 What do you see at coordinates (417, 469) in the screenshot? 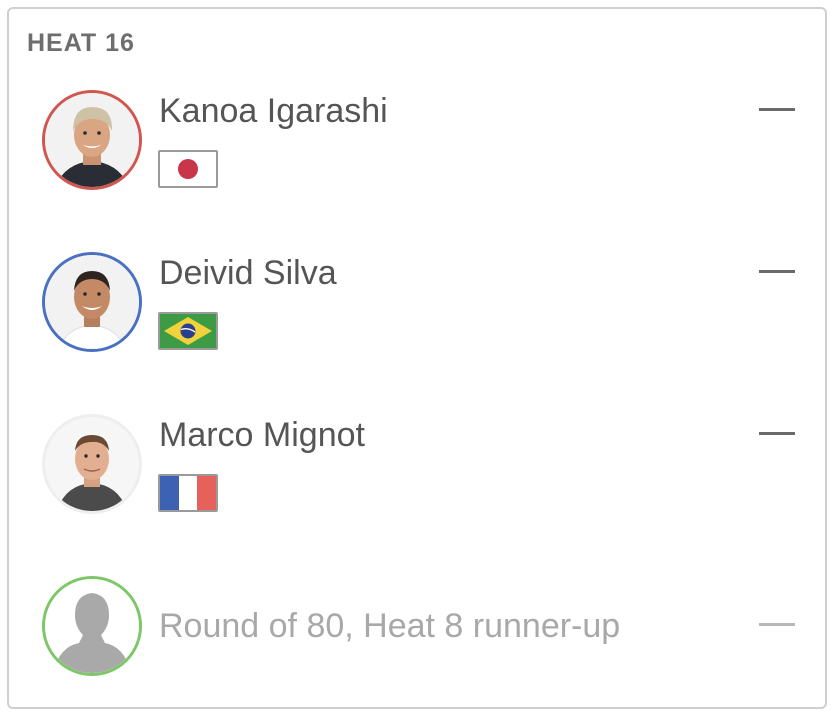
I see `athlete-row-marco-mignot: Marco Mignot —` at bounding box center [417, 469].